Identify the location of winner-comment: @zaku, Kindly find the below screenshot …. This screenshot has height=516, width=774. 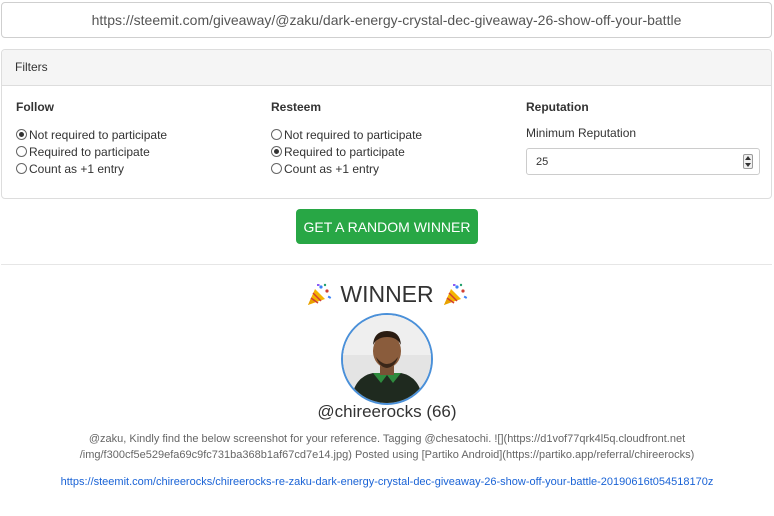
(387, 447).